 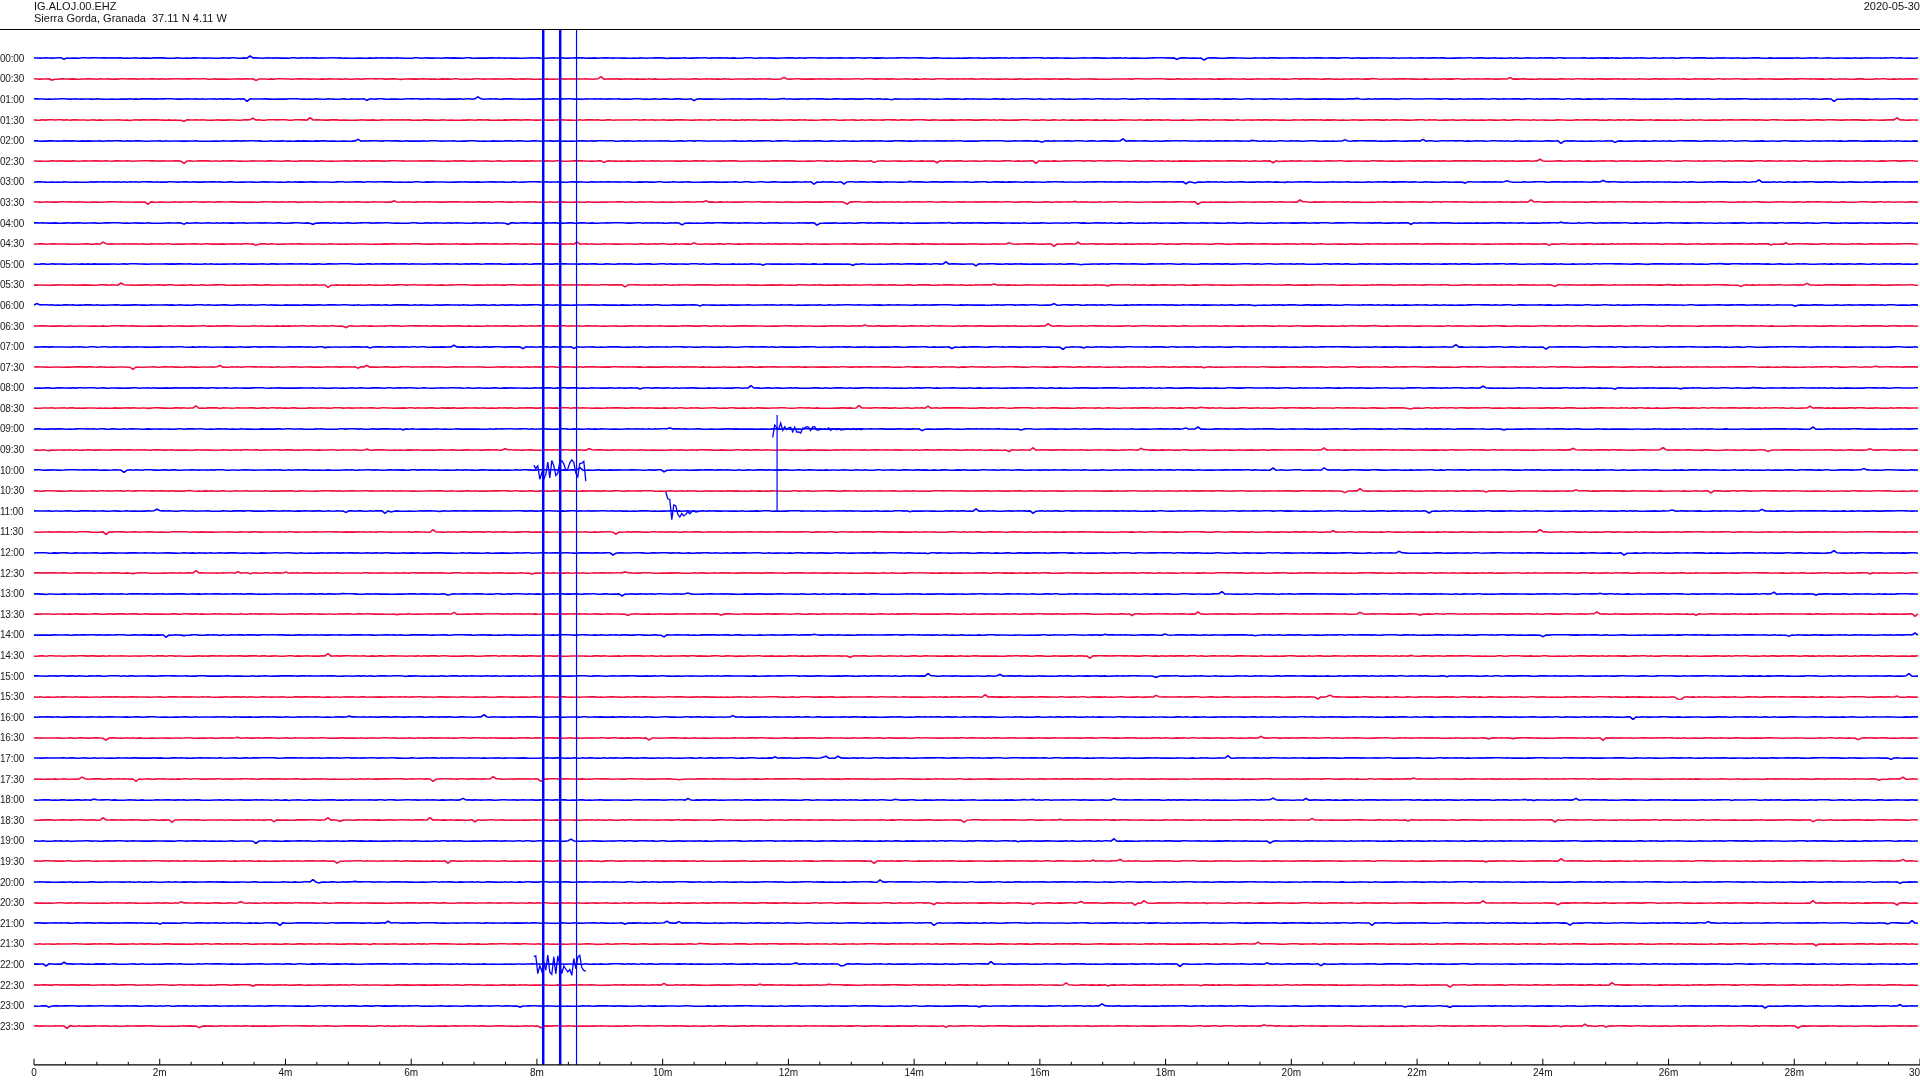 I want to click on time-label: 14:30, so click(x=13, y=655).